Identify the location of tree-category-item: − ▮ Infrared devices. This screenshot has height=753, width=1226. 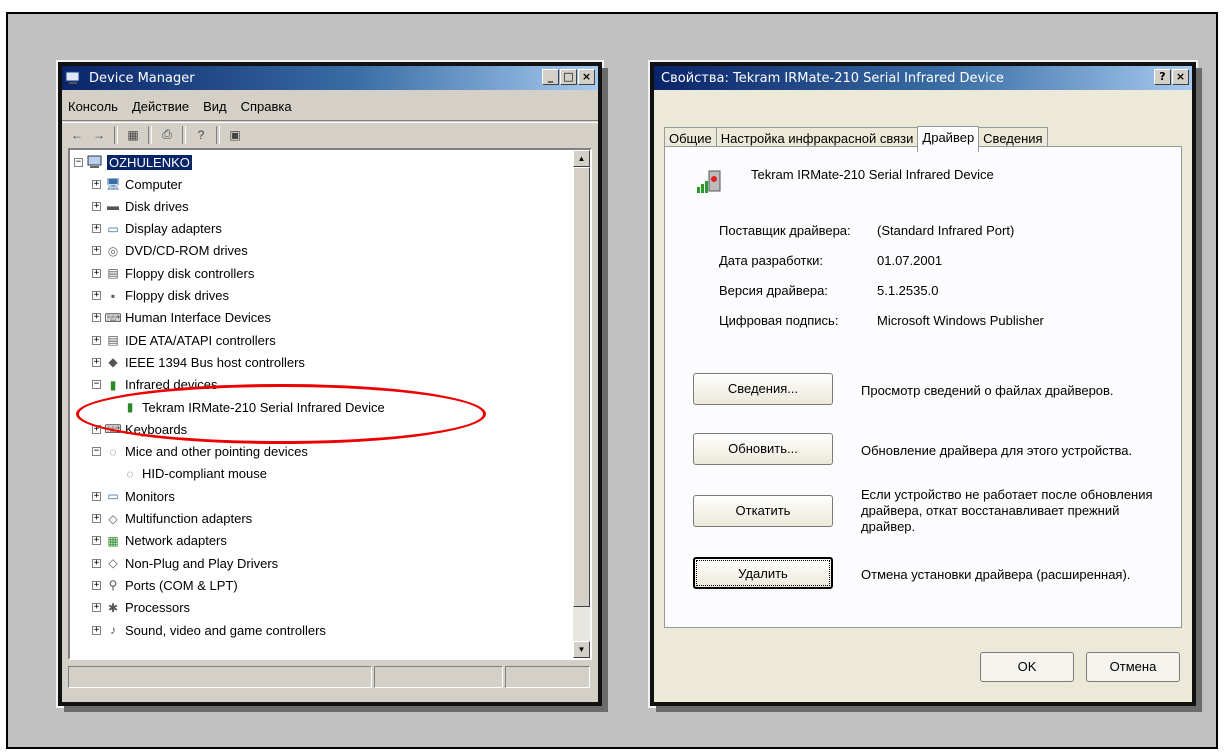
(155, 385).